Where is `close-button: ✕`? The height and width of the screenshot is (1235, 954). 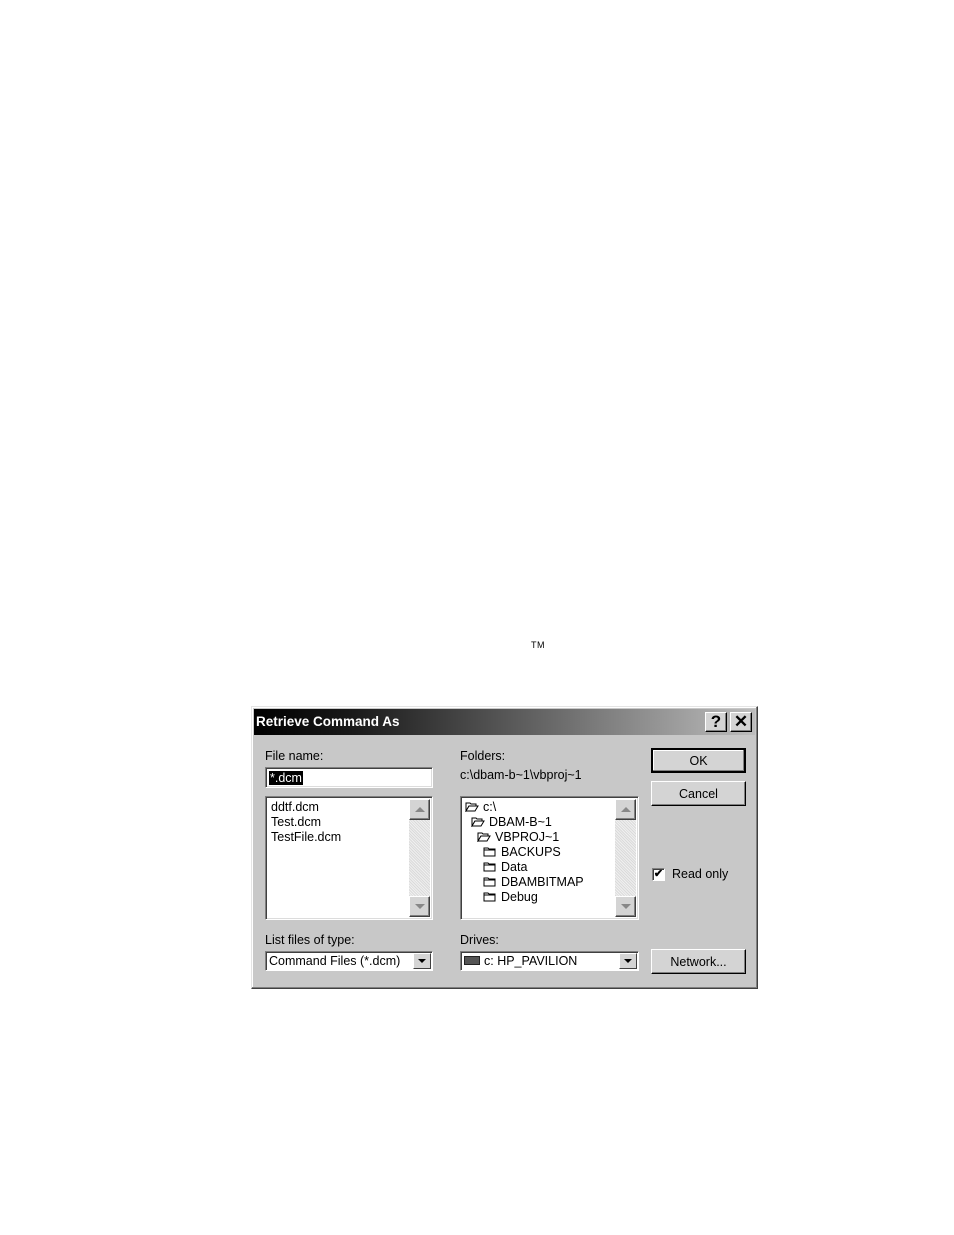 close-button: ✕ is located at coordinates (741, 722).